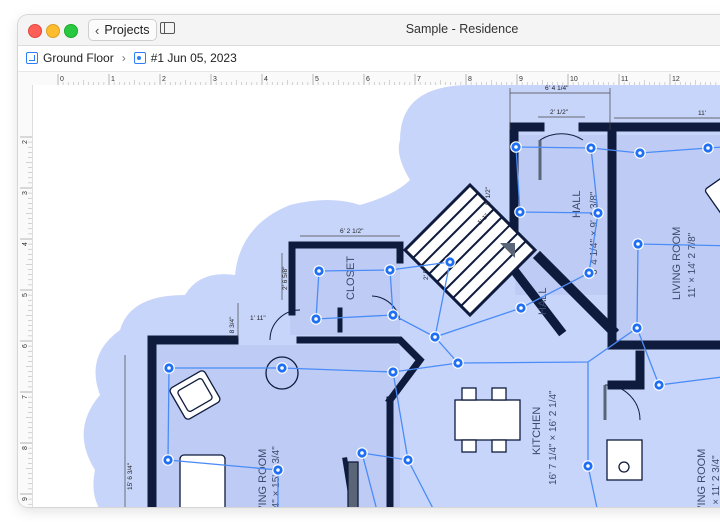 The image size is (720, 522). I want to click on breadcrumb-floor: Ground Floor, so click(78, 58).